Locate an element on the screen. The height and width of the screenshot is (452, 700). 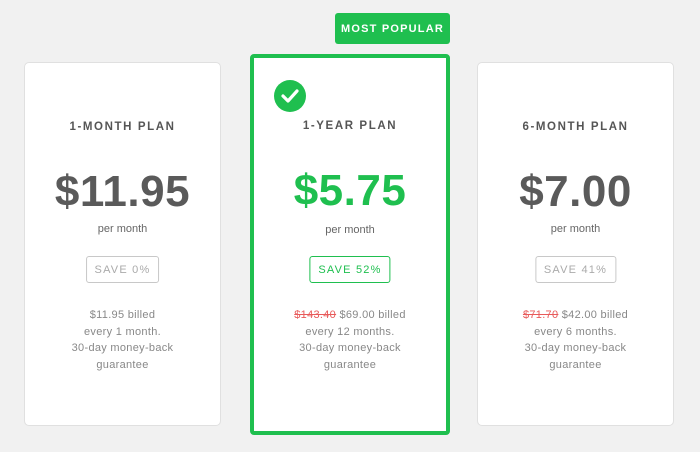
original-price: $71.70 is located at coordinates (540, 315).